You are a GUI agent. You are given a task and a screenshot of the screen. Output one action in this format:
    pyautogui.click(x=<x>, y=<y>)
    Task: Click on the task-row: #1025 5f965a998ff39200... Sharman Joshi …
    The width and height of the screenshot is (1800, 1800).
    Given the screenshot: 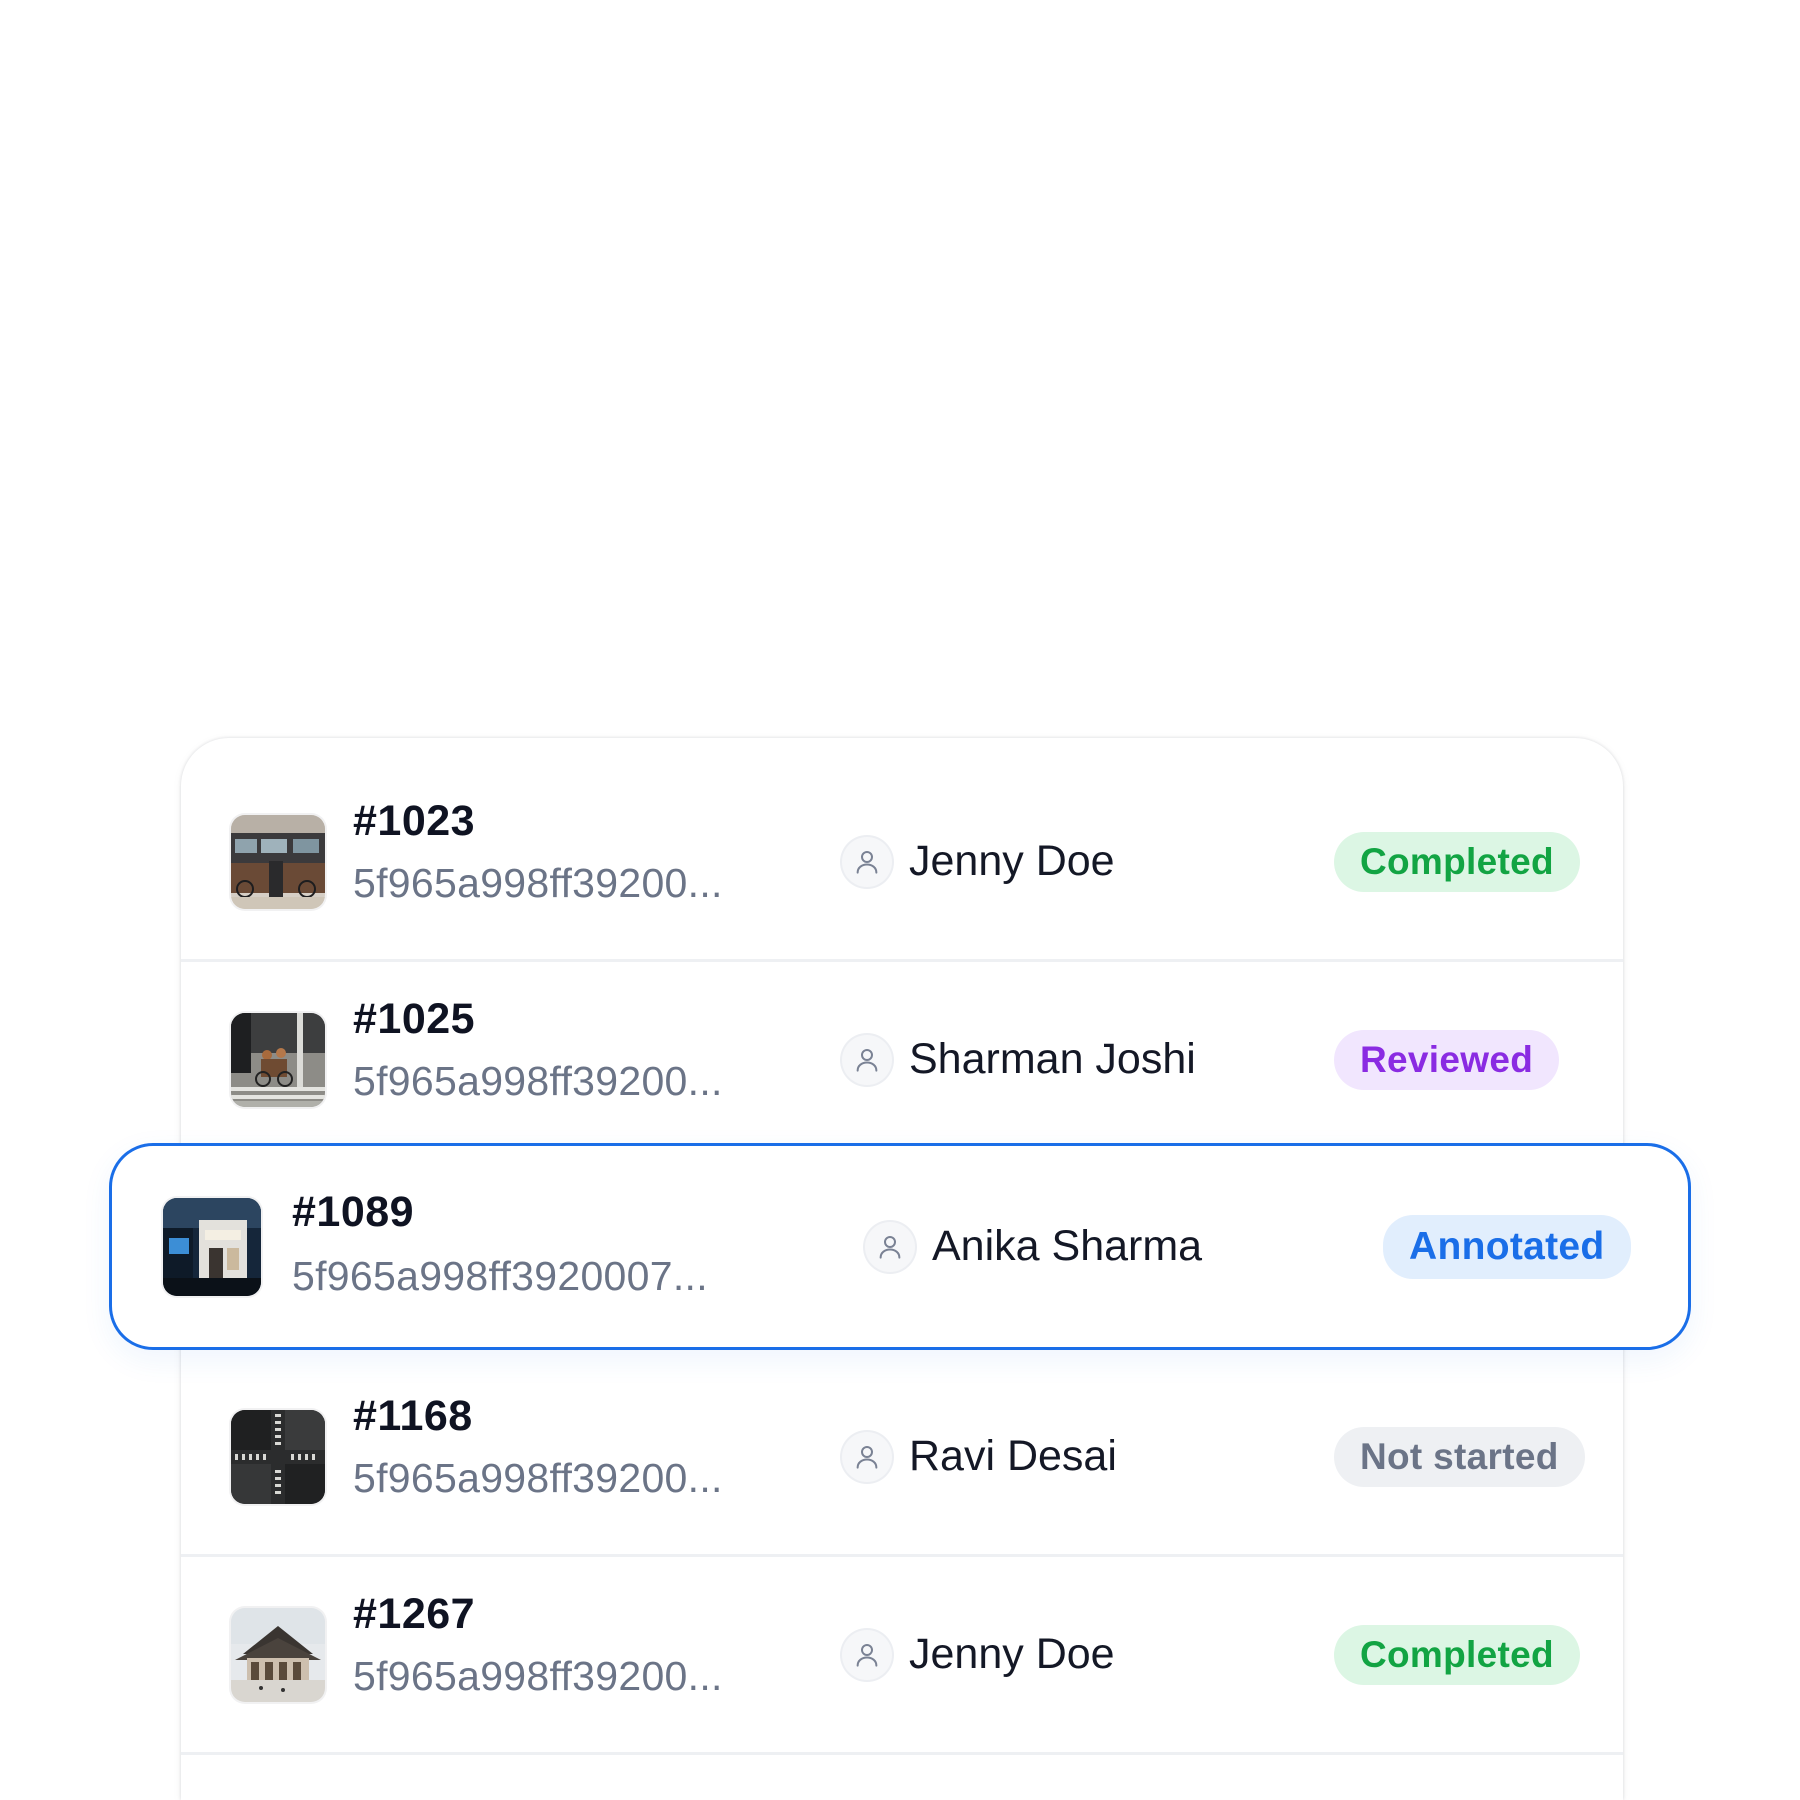 What is the action you would take?
    pyautogui.click(x=902, y=1061)
    